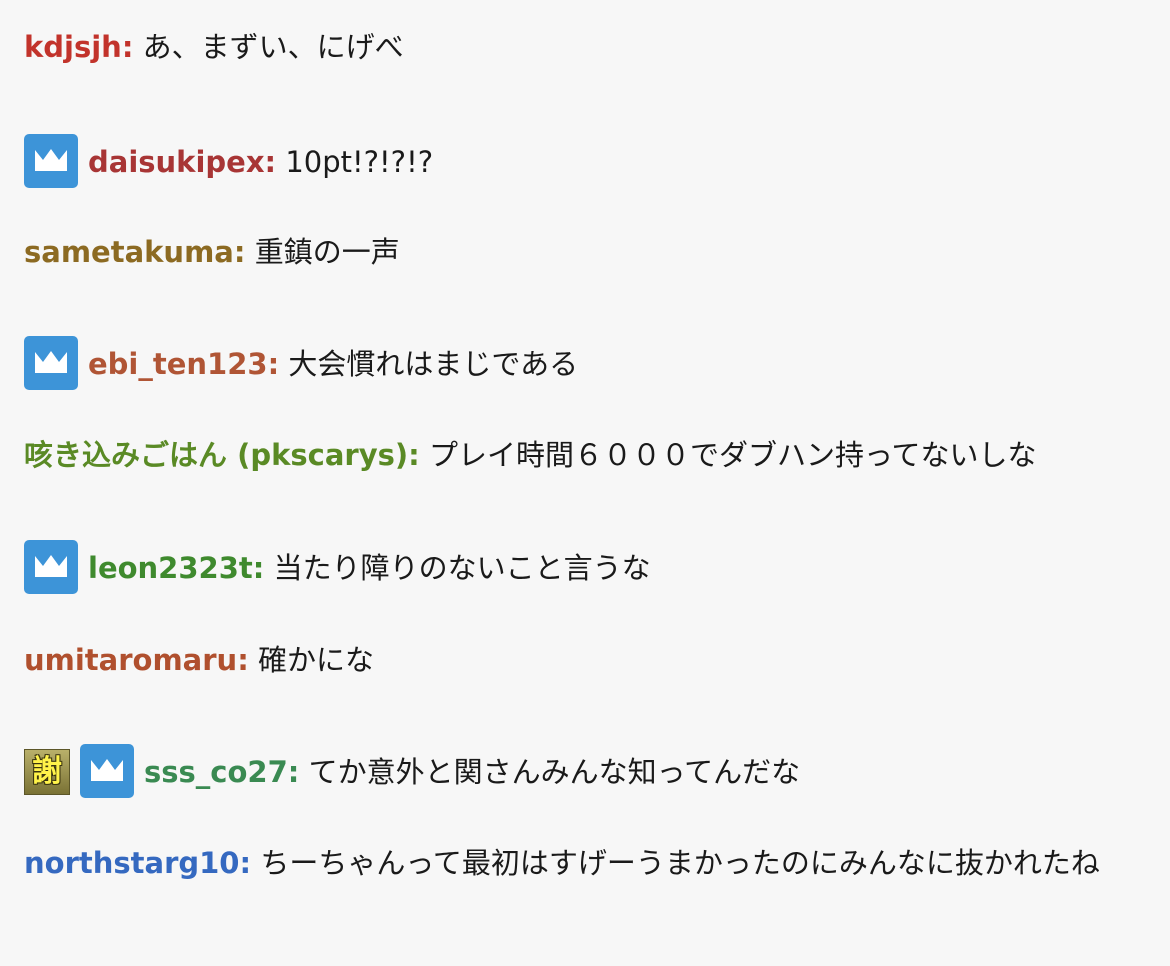  I want to click on chat-text: プレイ時間６０００でダブハン持ってないしな, so click(732, 455).